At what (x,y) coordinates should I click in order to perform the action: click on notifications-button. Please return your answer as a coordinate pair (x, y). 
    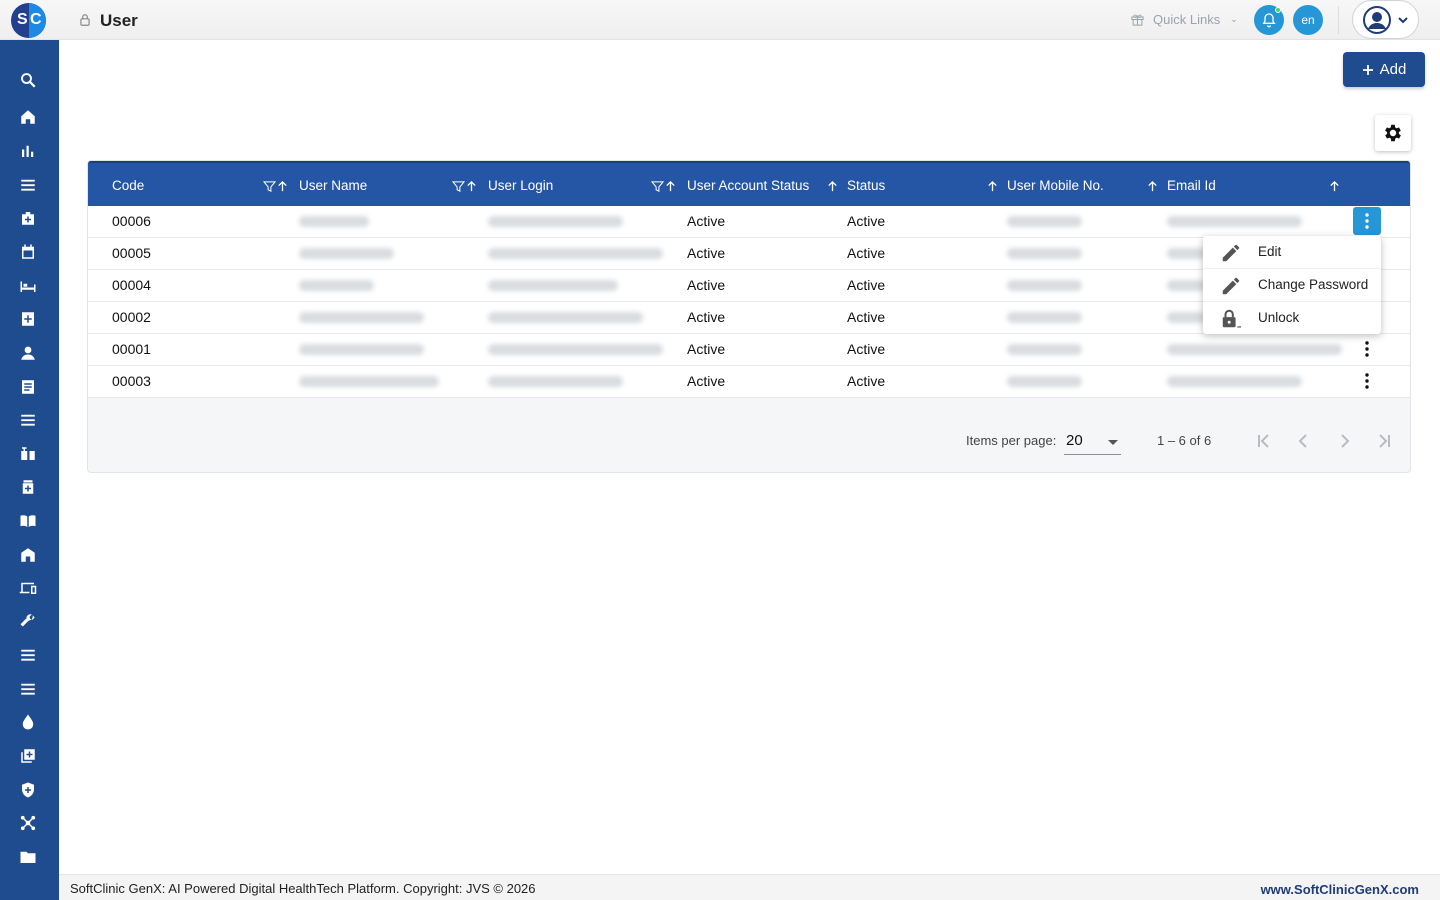
    Looking at the image, I should click on (1269, 20).